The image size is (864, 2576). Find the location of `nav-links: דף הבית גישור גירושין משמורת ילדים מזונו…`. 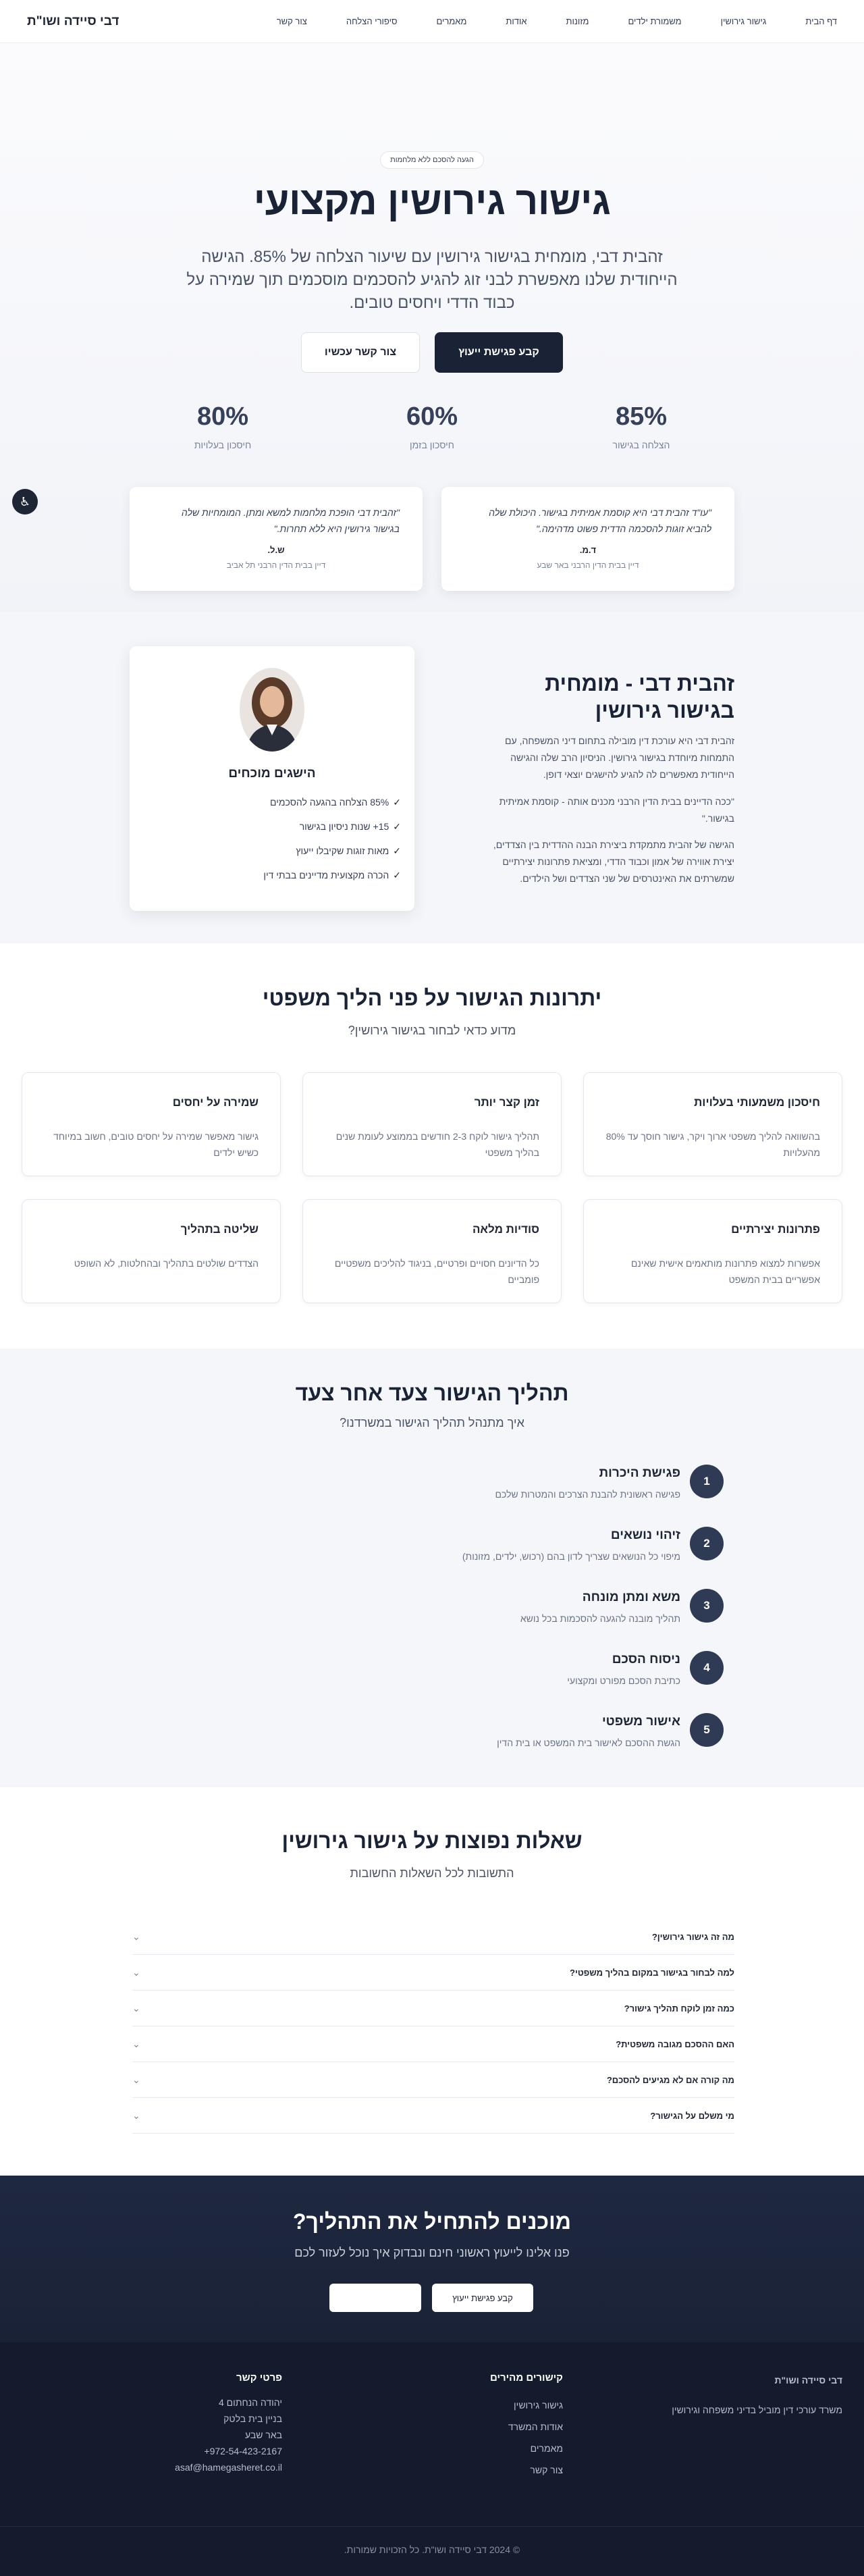

nav-links: דף הבית גישור גירושין משמורת ילדים מזונו… is located at coordinates (557, 21).